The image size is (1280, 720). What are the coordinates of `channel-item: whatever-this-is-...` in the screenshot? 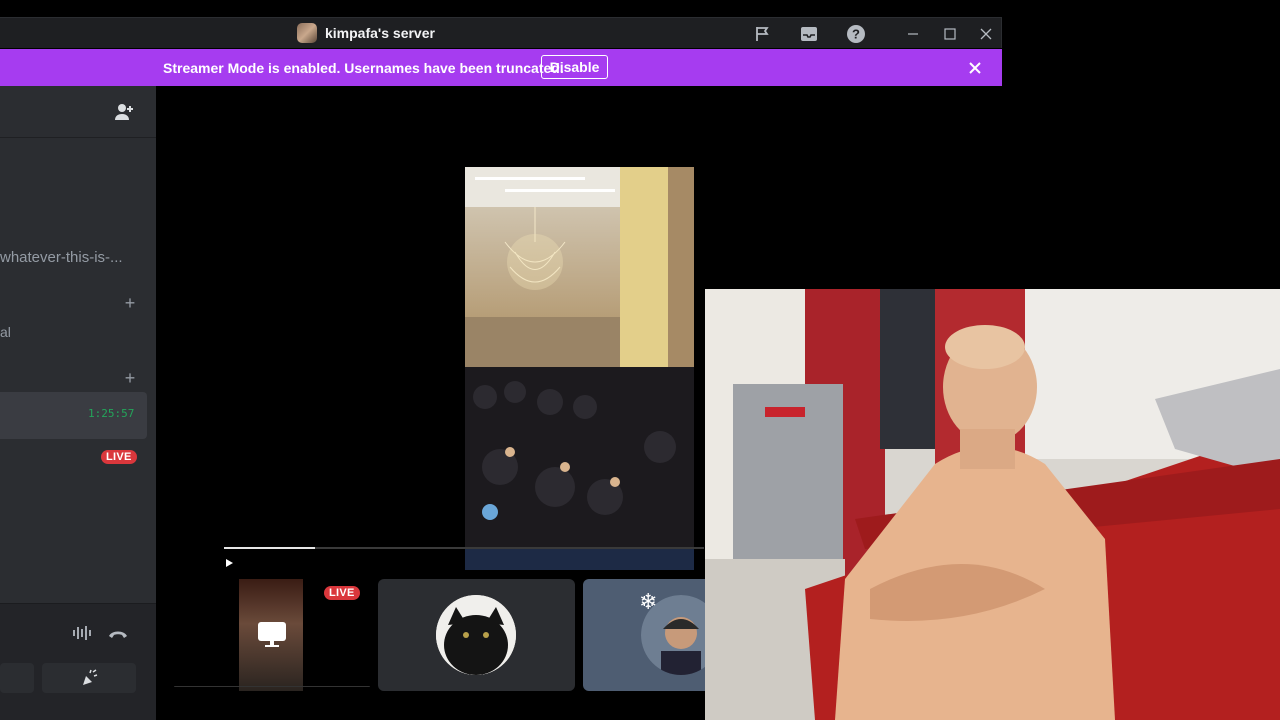 It's located at (61, 257).